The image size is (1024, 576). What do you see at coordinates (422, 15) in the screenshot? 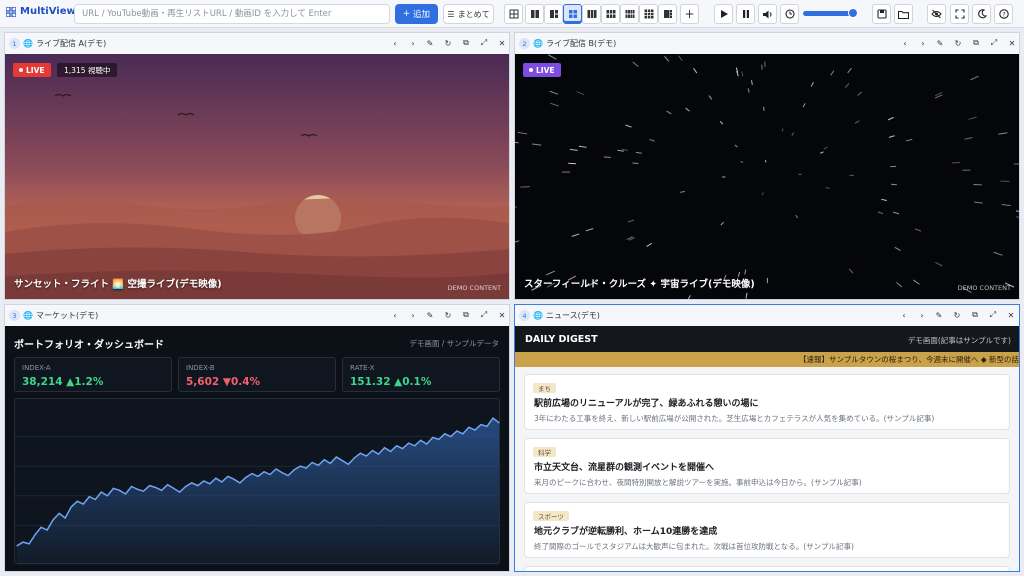
I see `add-label: 追加` at bounding box center [422, 15].